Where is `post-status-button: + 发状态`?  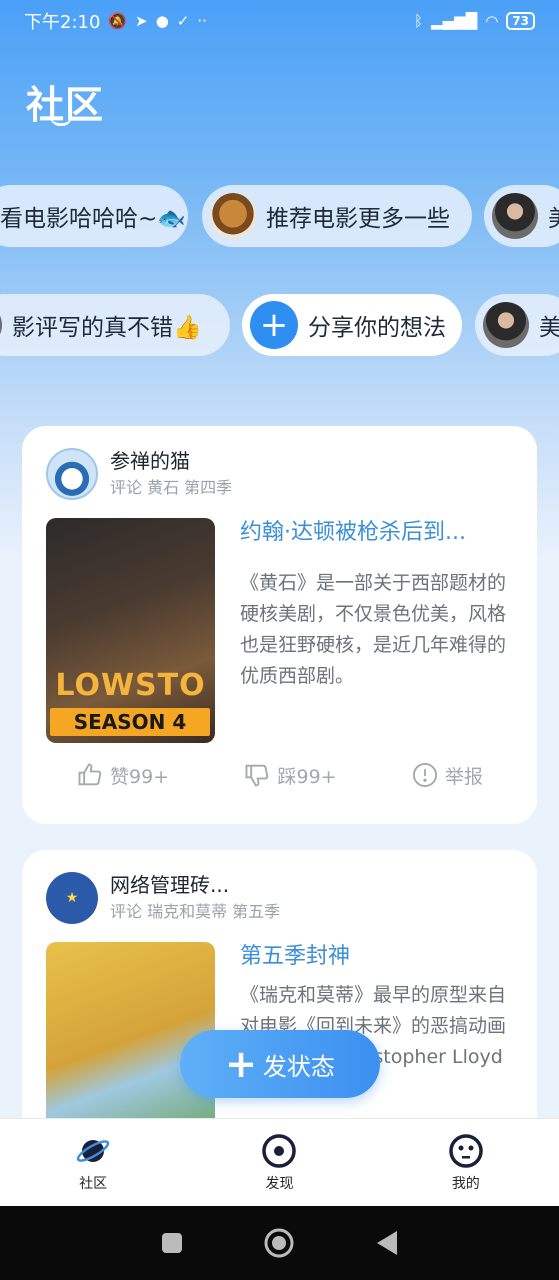 post-status-button: + 发状态 is located at coordinates (280, 1064).